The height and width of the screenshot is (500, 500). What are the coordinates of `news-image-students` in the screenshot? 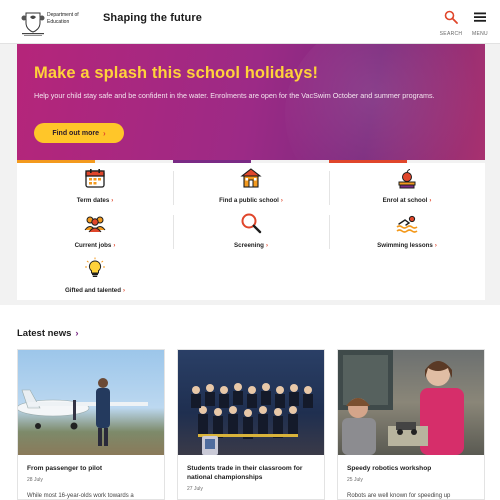 It's located at (251, 402).